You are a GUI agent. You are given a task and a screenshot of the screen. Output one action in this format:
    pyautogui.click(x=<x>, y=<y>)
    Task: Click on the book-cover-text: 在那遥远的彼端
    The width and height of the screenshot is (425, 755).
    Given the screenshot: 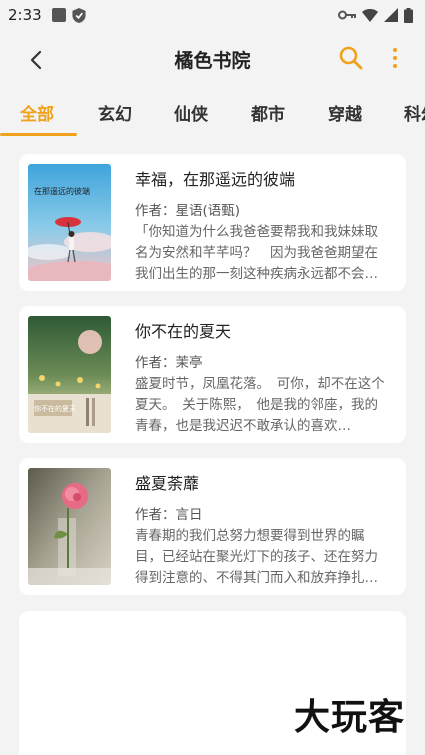 What is the action you would take?
    pyautogui.click(x=62, y=191)
    